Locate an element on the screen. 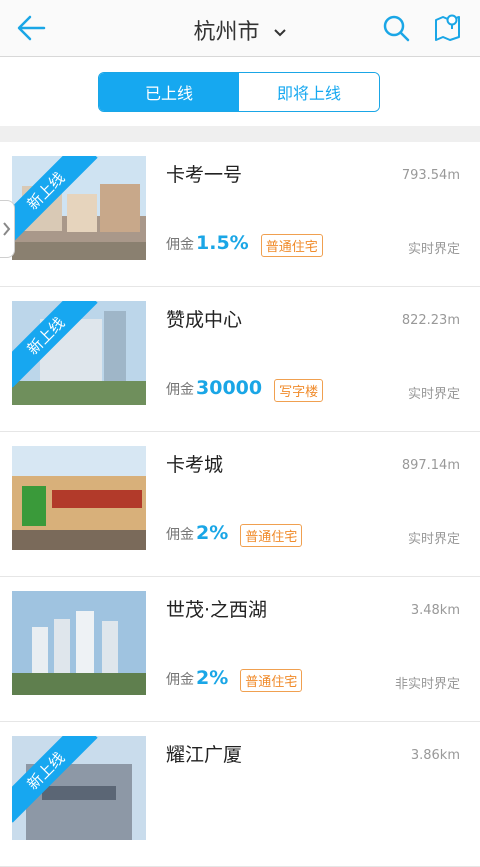 The image size is (480, 867). commission: 佣金 30000 写字楼 is located at coordinates (245, 389).